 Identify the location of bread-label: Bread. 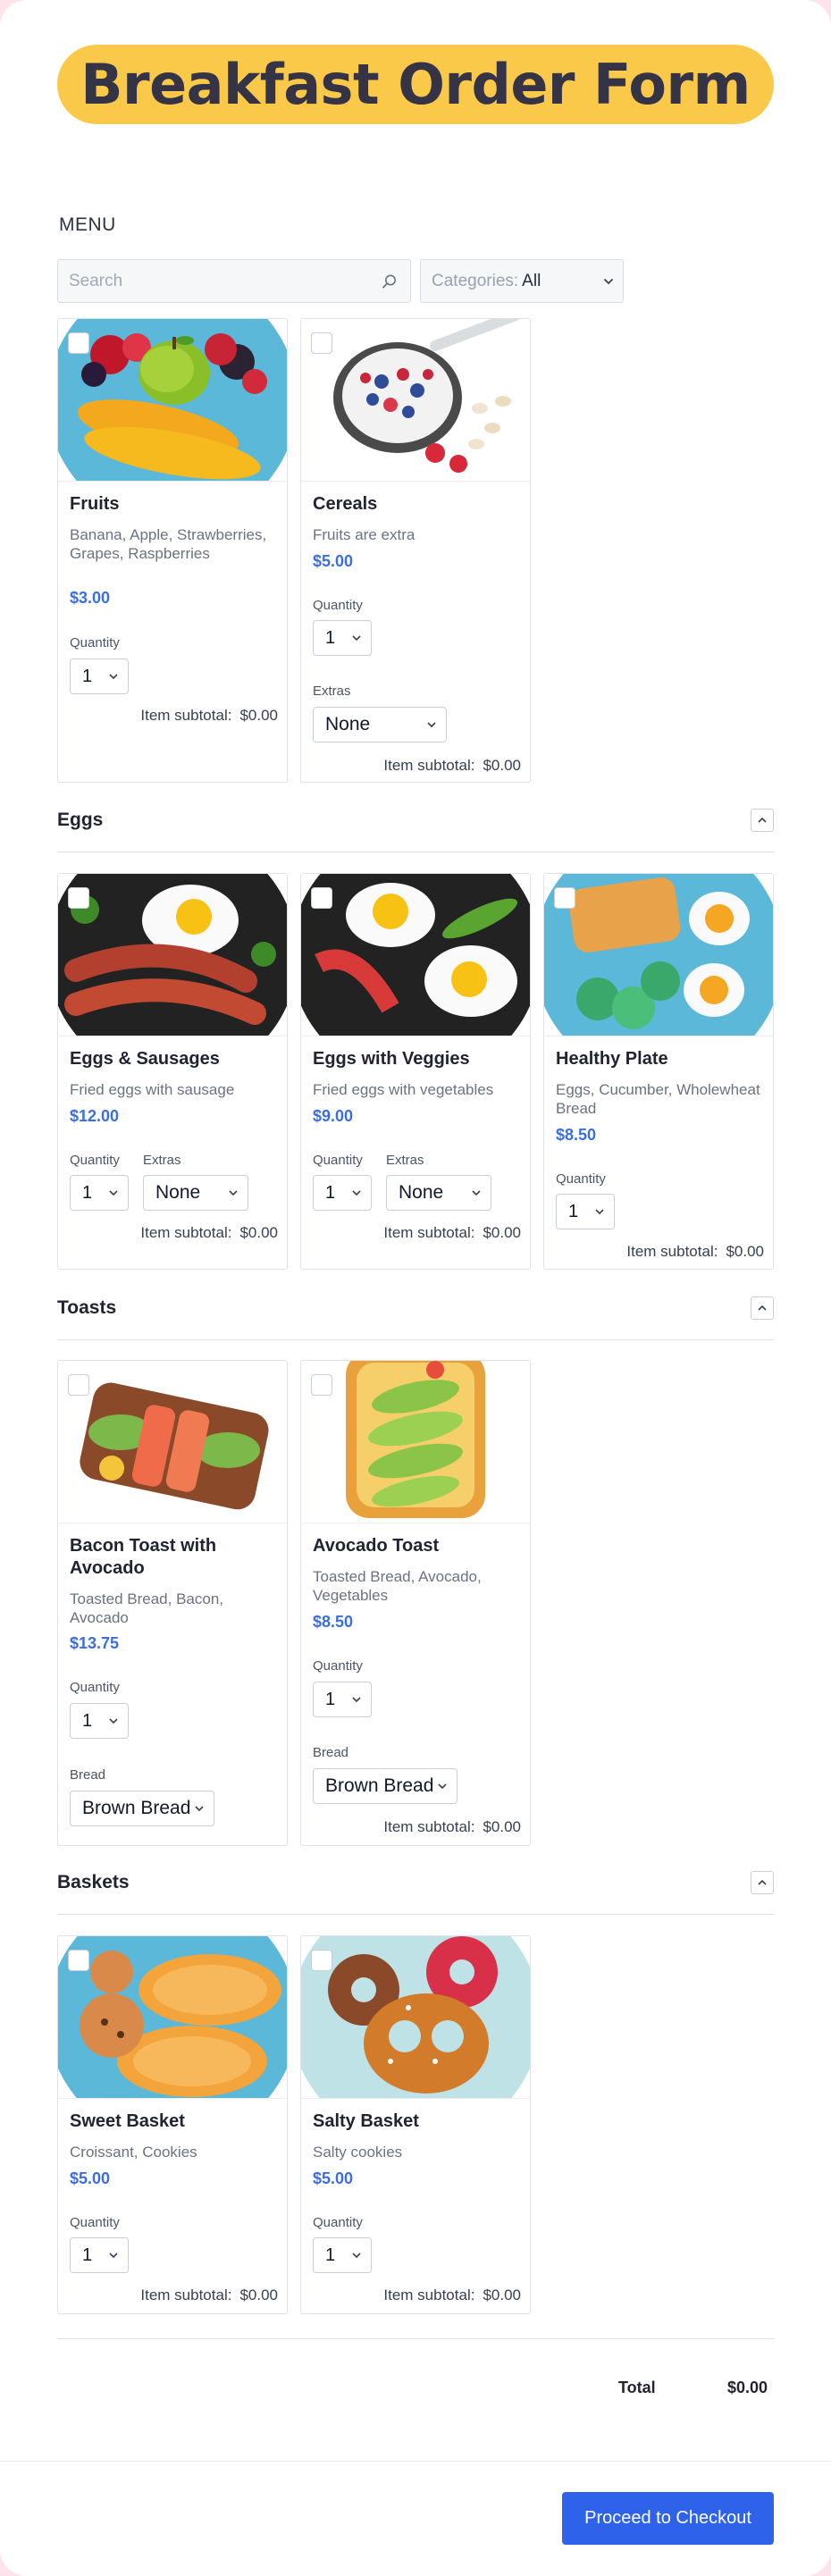
(331, 1752).